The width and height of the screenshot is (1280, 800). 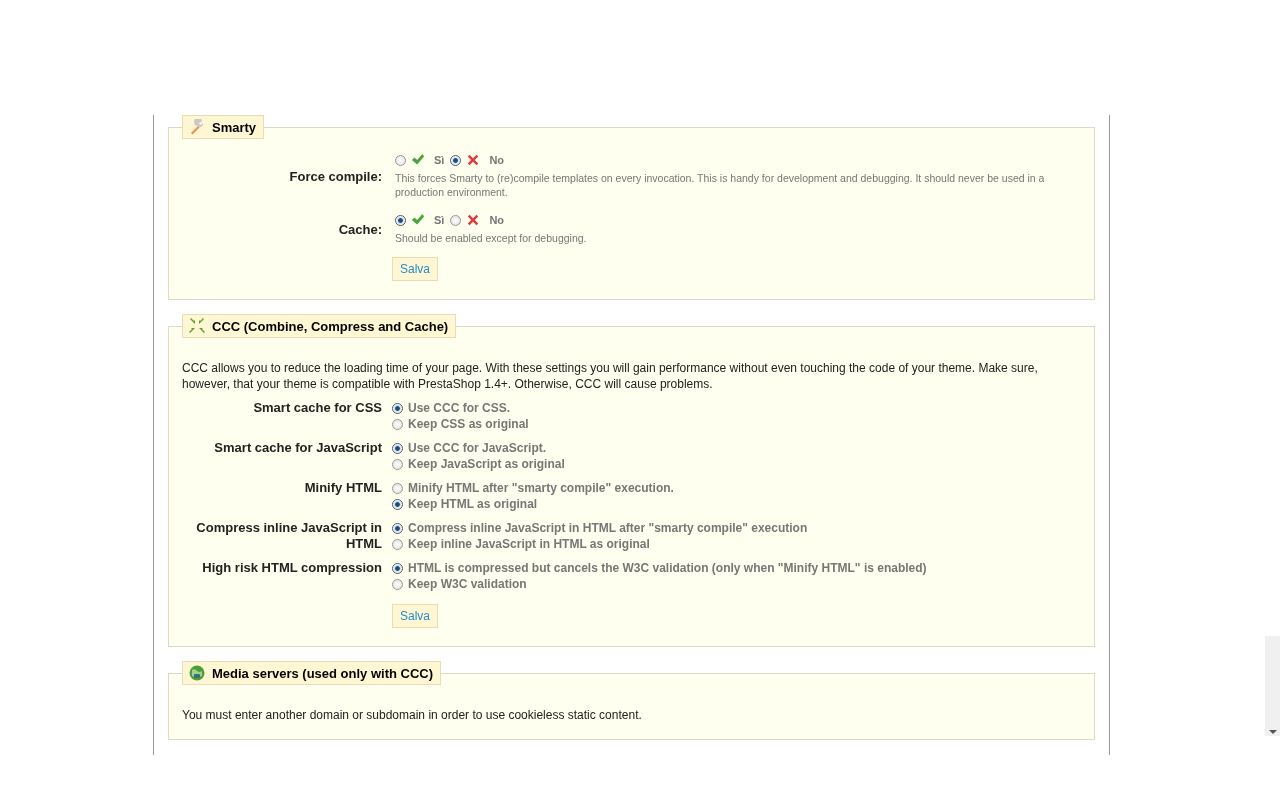 What do you see at coordinates (529, 544) in the screenshot?
I see `option-label: Keep inline JavaScript in HTML as original` at bounding box center [529, 544].